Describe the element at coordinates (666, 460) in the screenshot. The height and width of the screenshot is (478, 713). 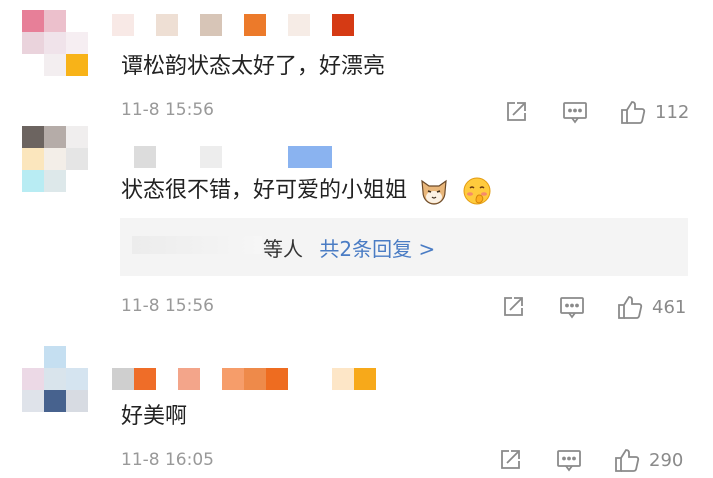
I see `like-count: 290` at that location.